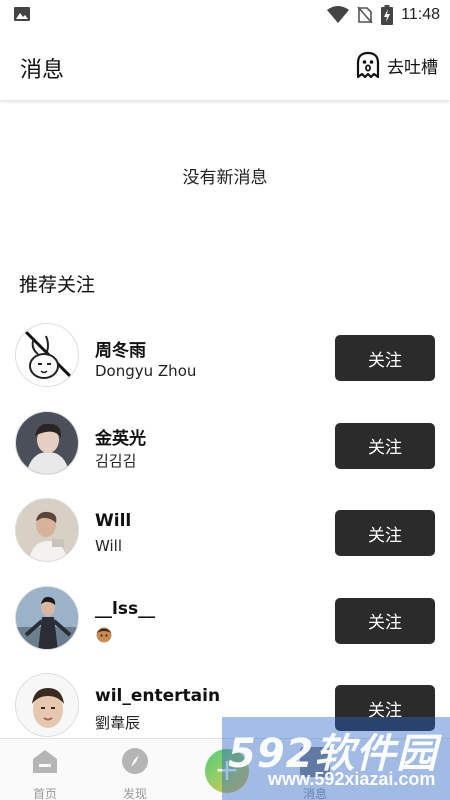  Describe the element at coordinates (45, 773) in the screenshot. I see `nav-home: 首页` at that location.